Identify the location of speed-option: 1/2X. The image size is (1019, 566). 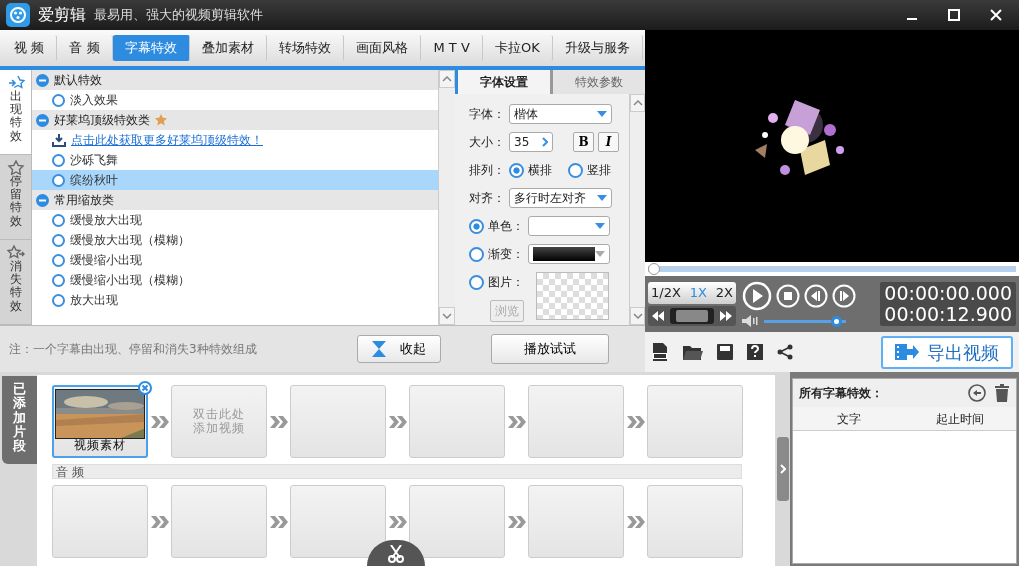
(666, 293).